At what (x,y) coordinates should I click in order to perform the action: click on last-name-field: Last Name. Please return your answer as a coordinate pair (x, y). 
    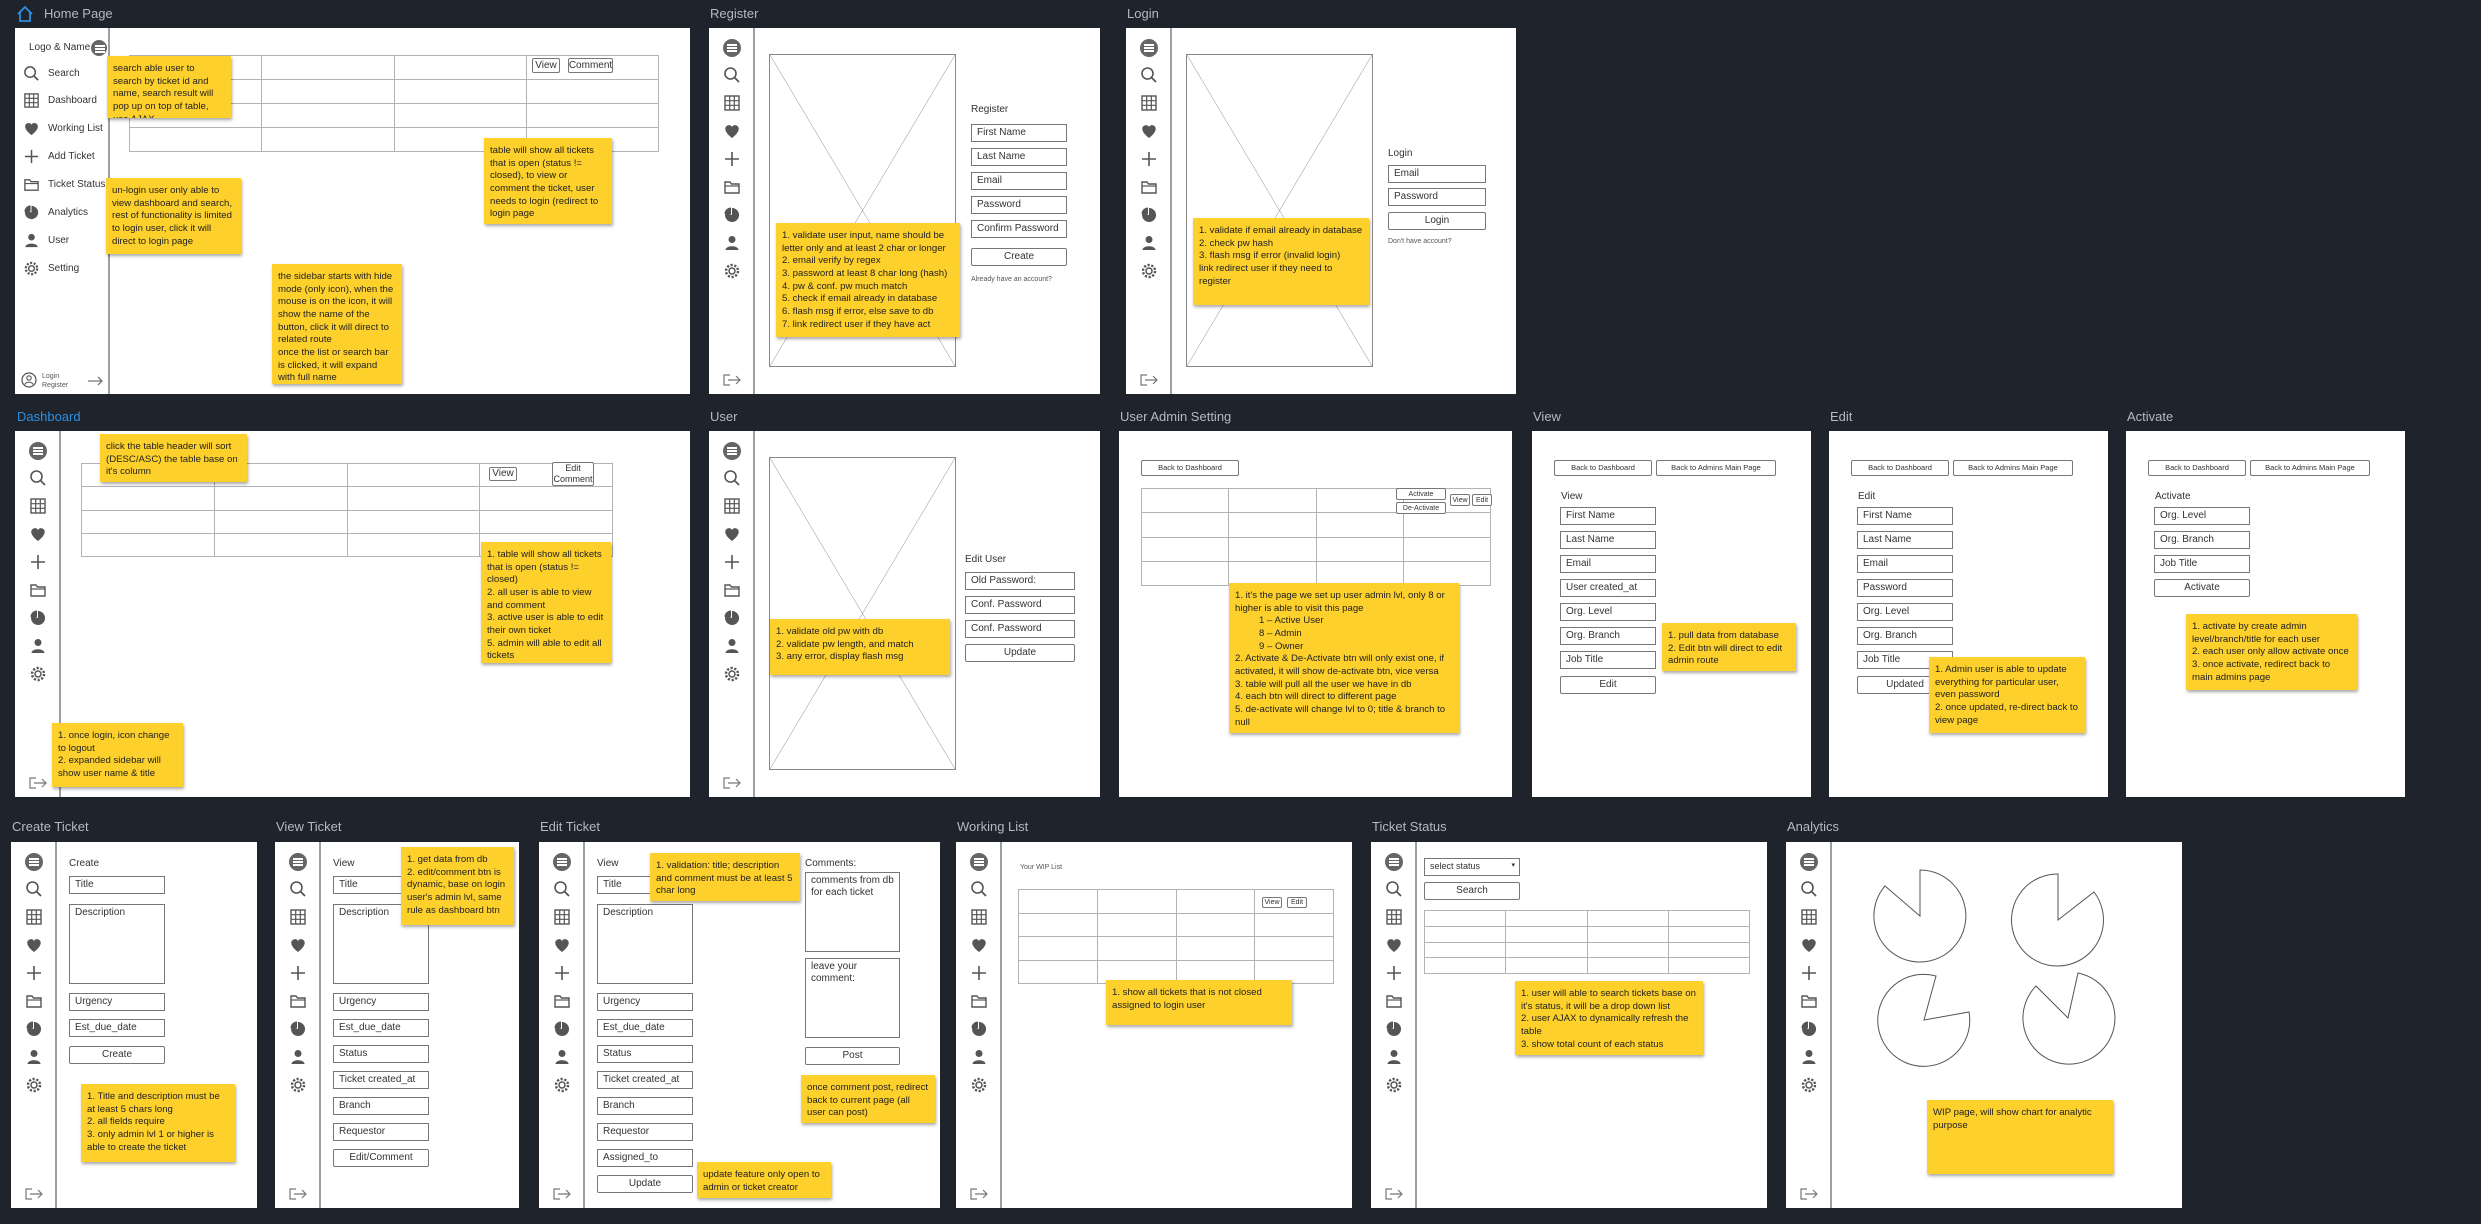
    Looking at the image, I should click on (1019, 157).